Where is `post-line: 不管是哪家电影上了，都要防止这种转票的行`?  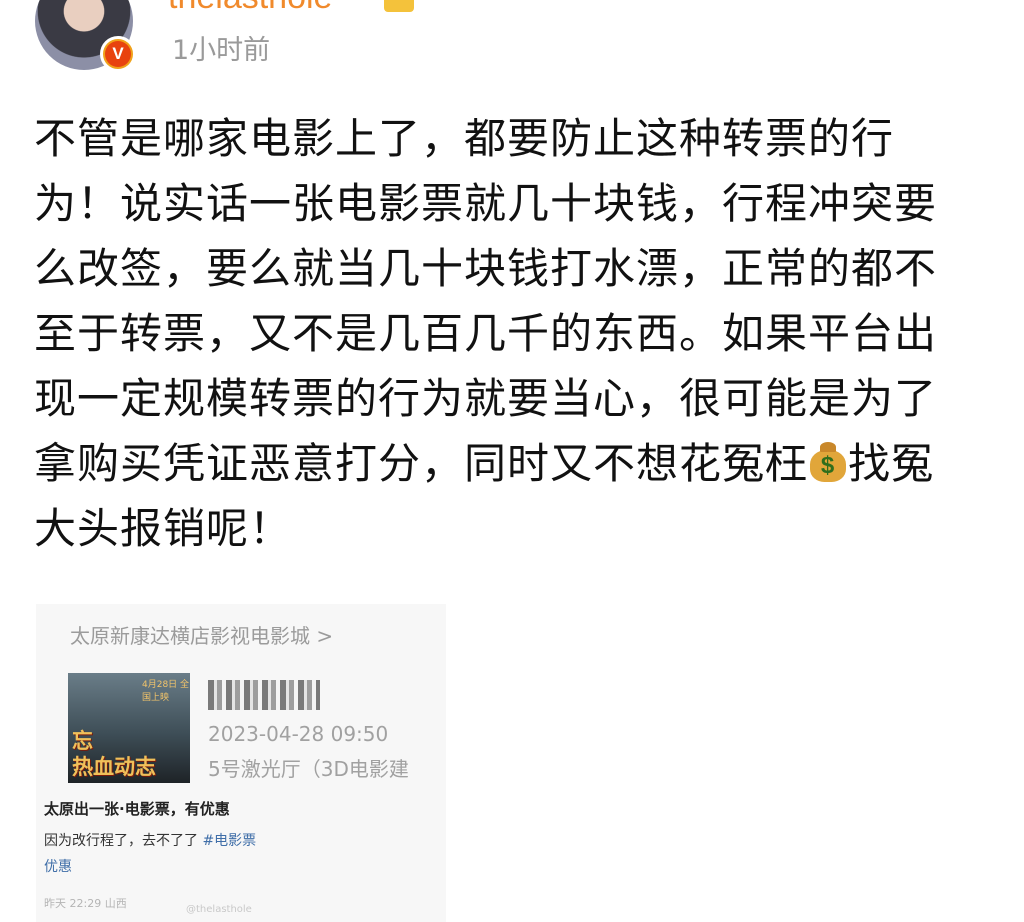
post-line: 不管是哪家电影上了，都要防止这种转票的行 is located at coordinates (464, 138).